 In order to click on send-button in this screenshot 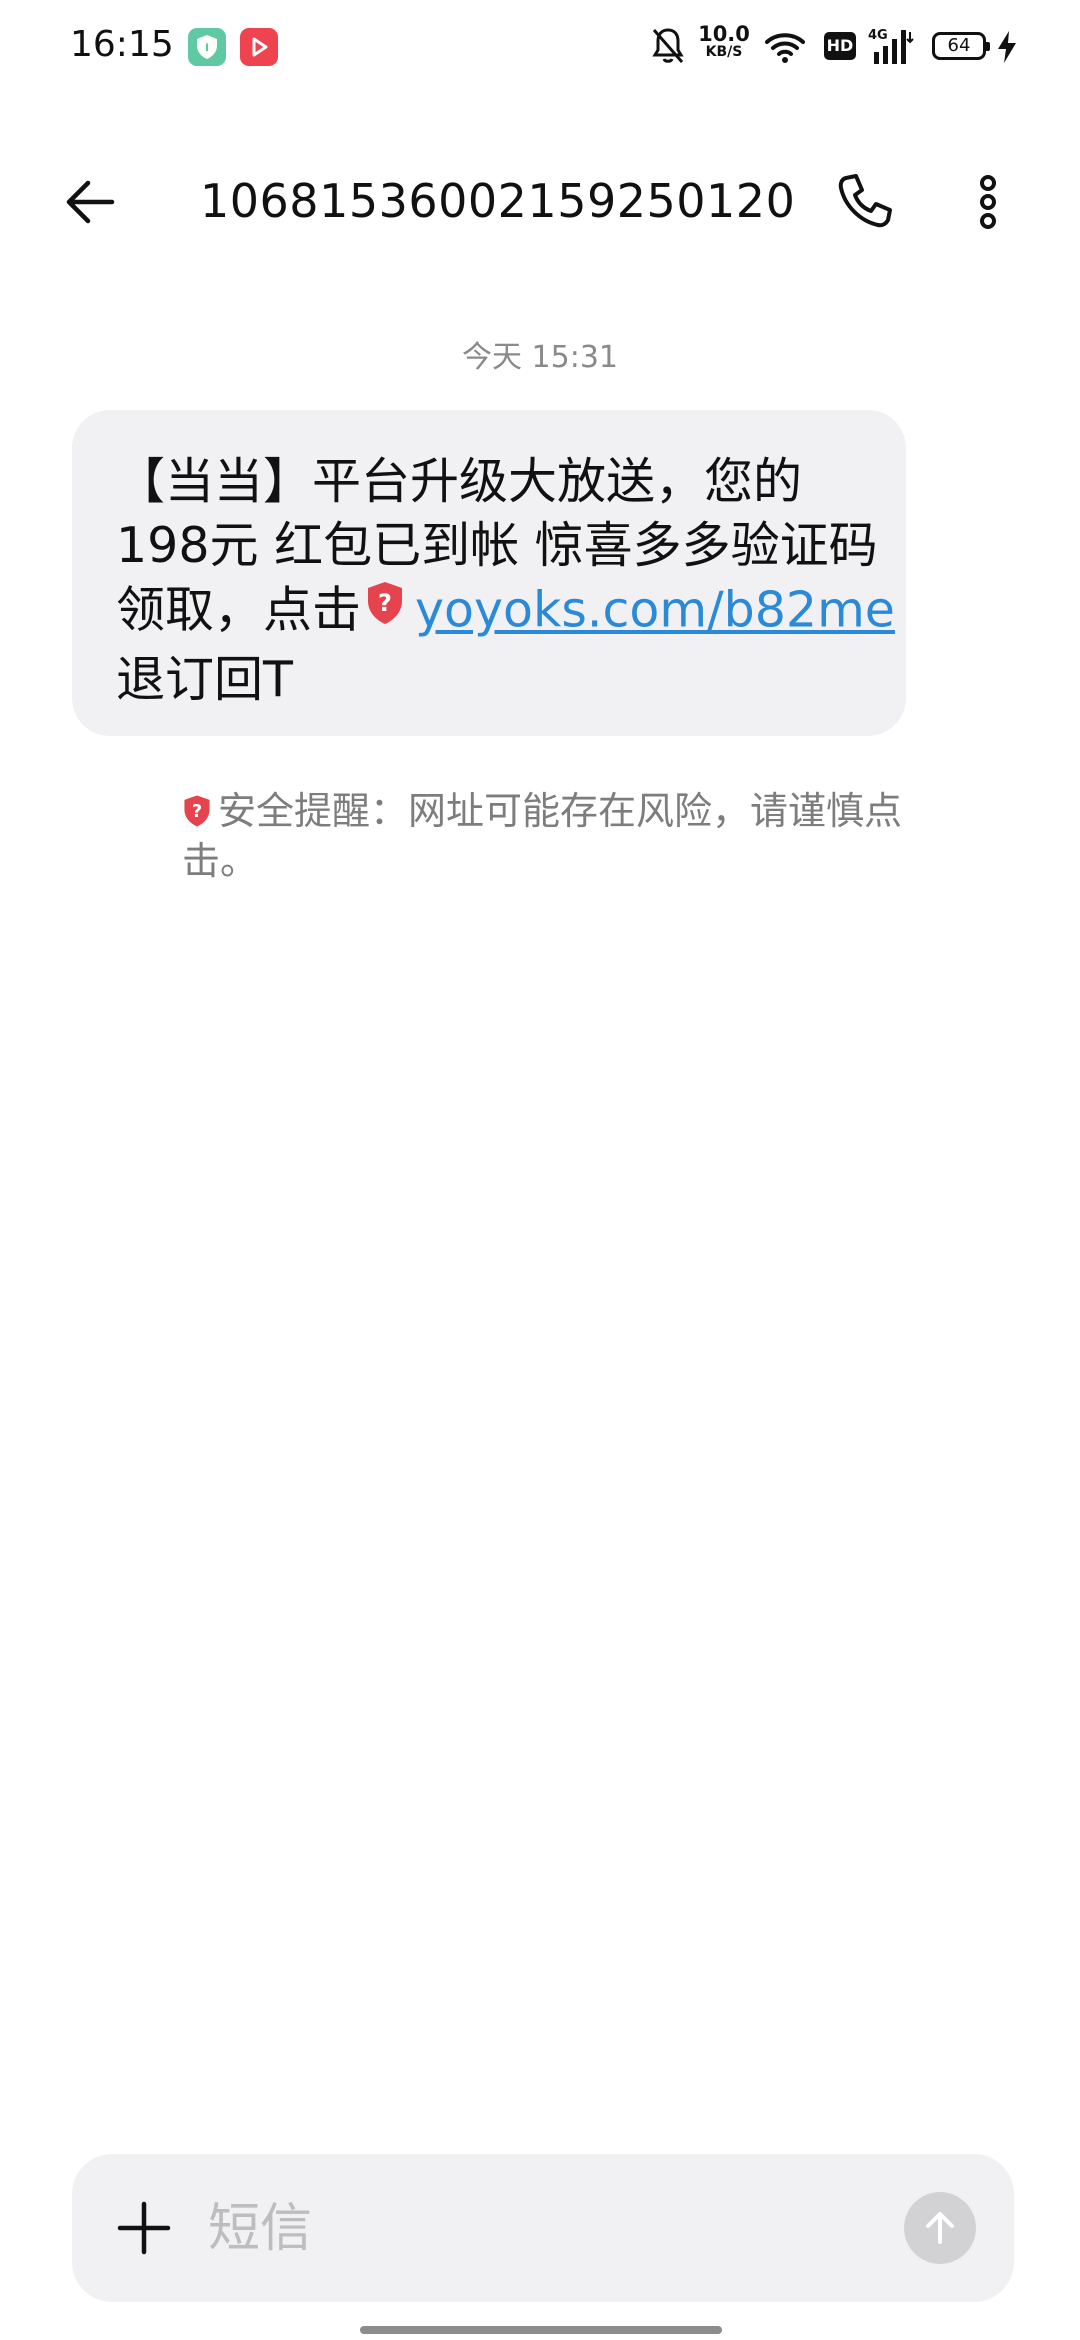, I will do `click(940, 2228)`.